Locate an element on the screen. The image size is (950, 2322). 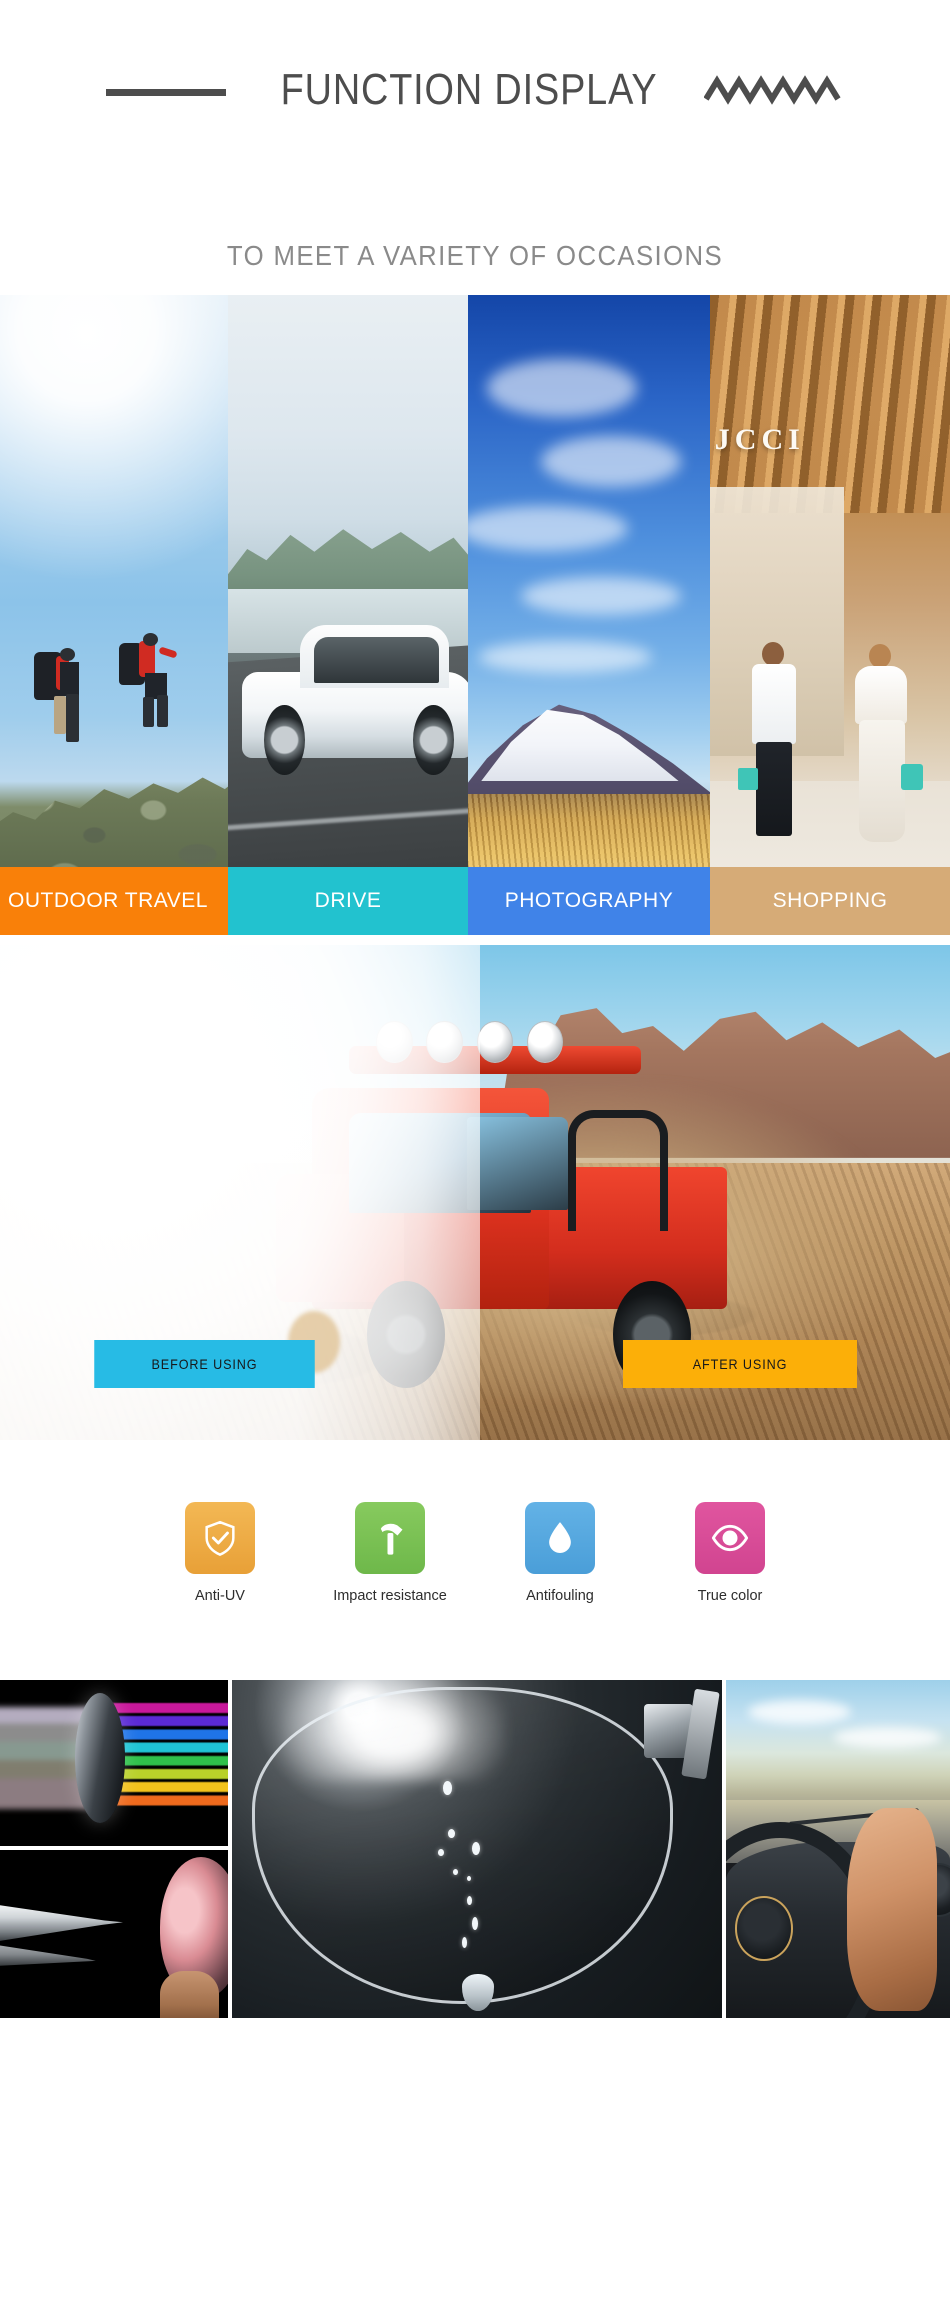
drive-photo is located at coordinates (348, 615).